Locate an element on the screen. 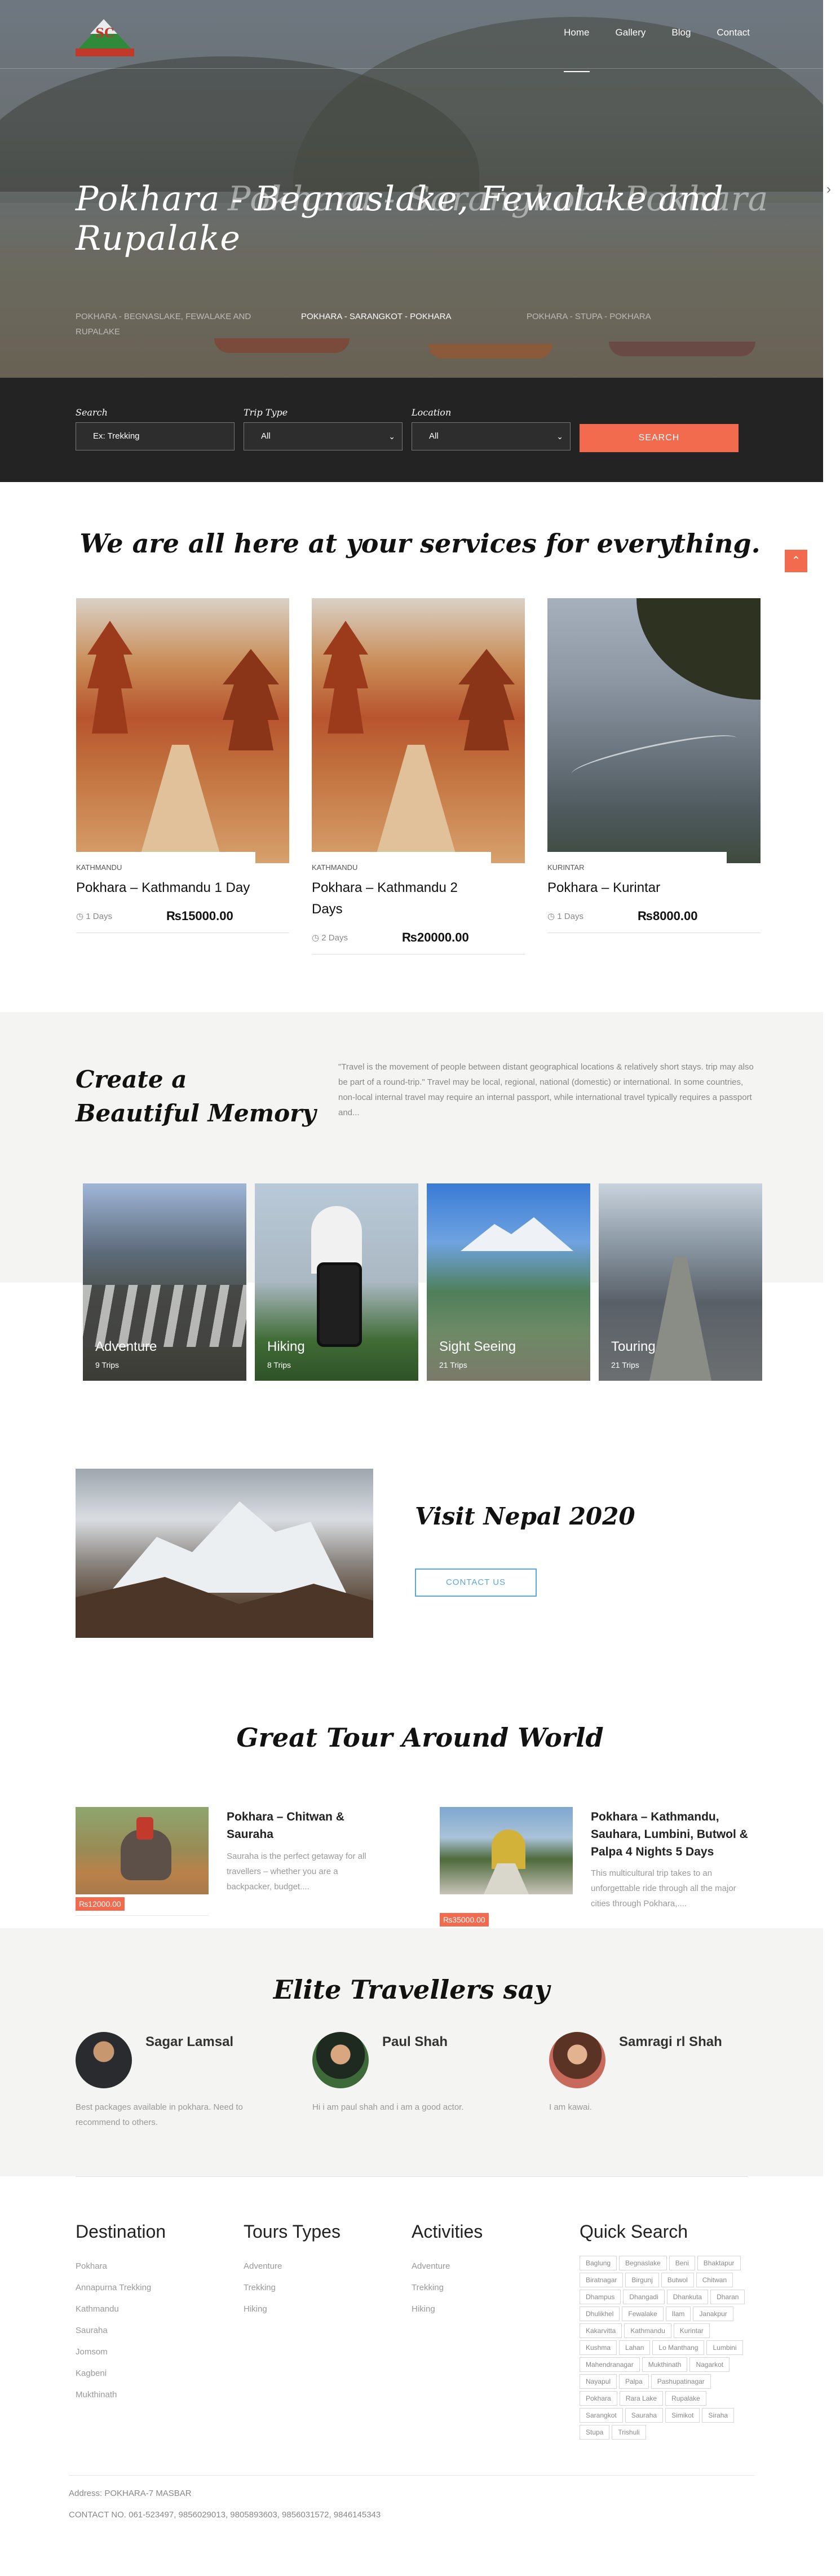  tag-link: Butwol is located at coordinates (677, 2280).